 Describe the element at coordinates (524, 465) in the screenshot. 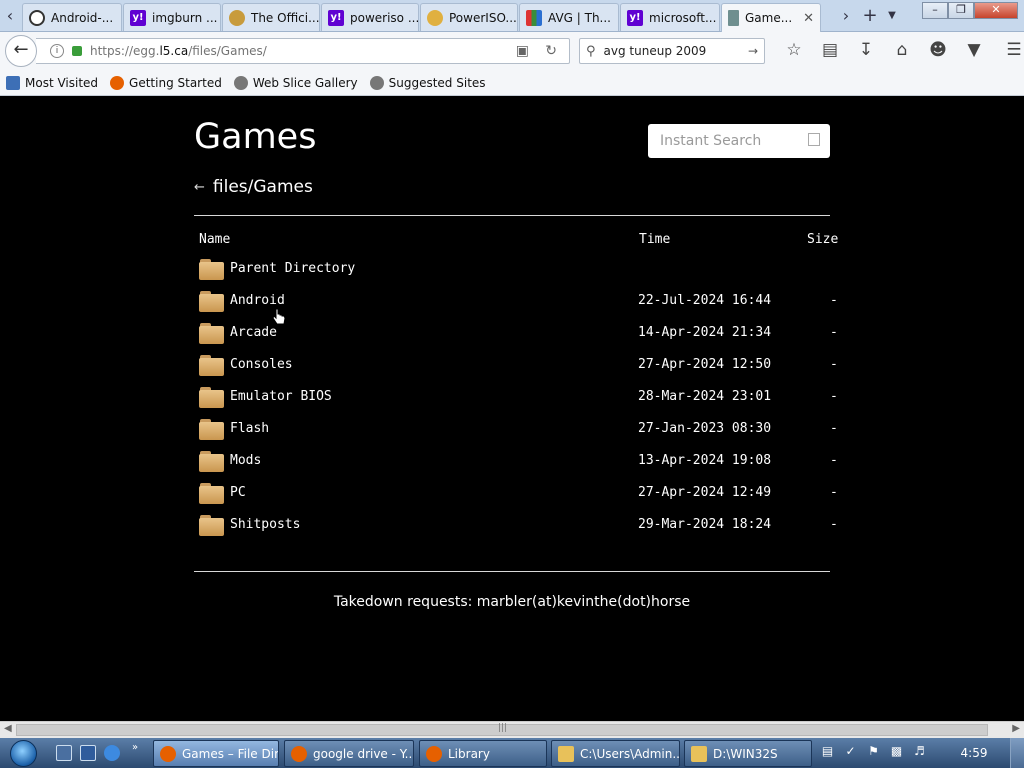

I see `table-row: Mods 13-Apr-2024 19:08 -` at that location.